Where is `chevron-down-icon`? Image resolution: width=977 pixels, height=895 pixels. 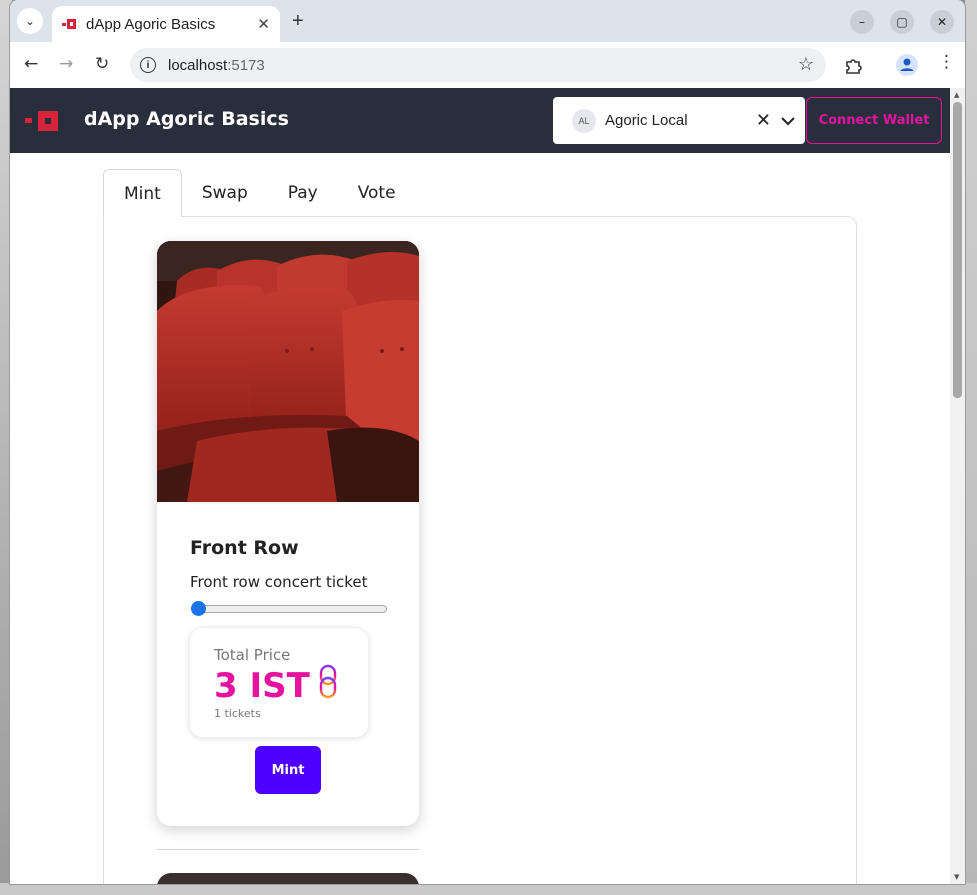 chevron-down-icon is located at coordinates (788, 121).